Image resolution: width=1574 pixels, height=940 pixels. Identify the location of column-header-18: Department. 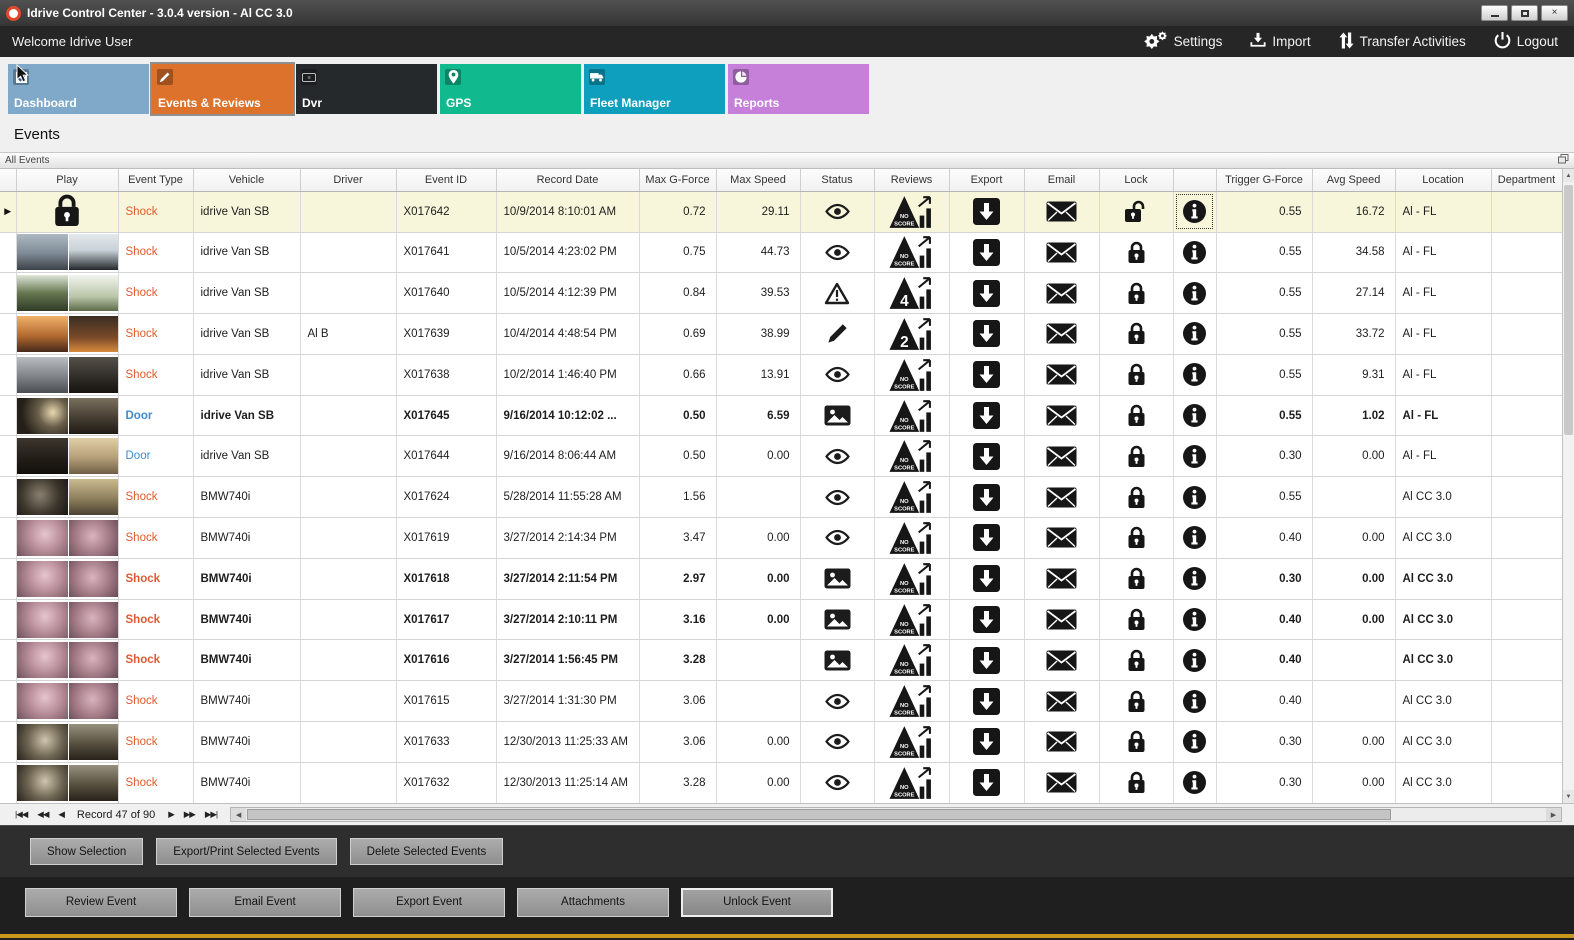
(1527, 180).